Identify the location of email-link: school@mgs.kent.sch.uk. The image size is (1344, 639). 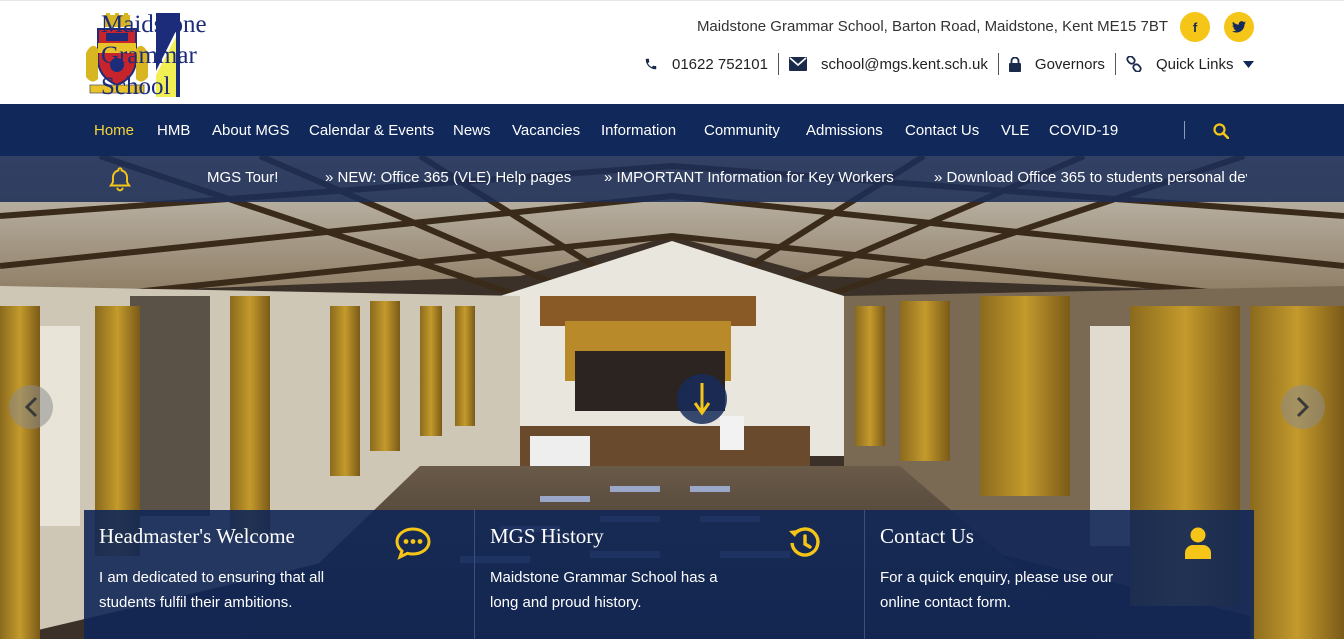
(887, 64).